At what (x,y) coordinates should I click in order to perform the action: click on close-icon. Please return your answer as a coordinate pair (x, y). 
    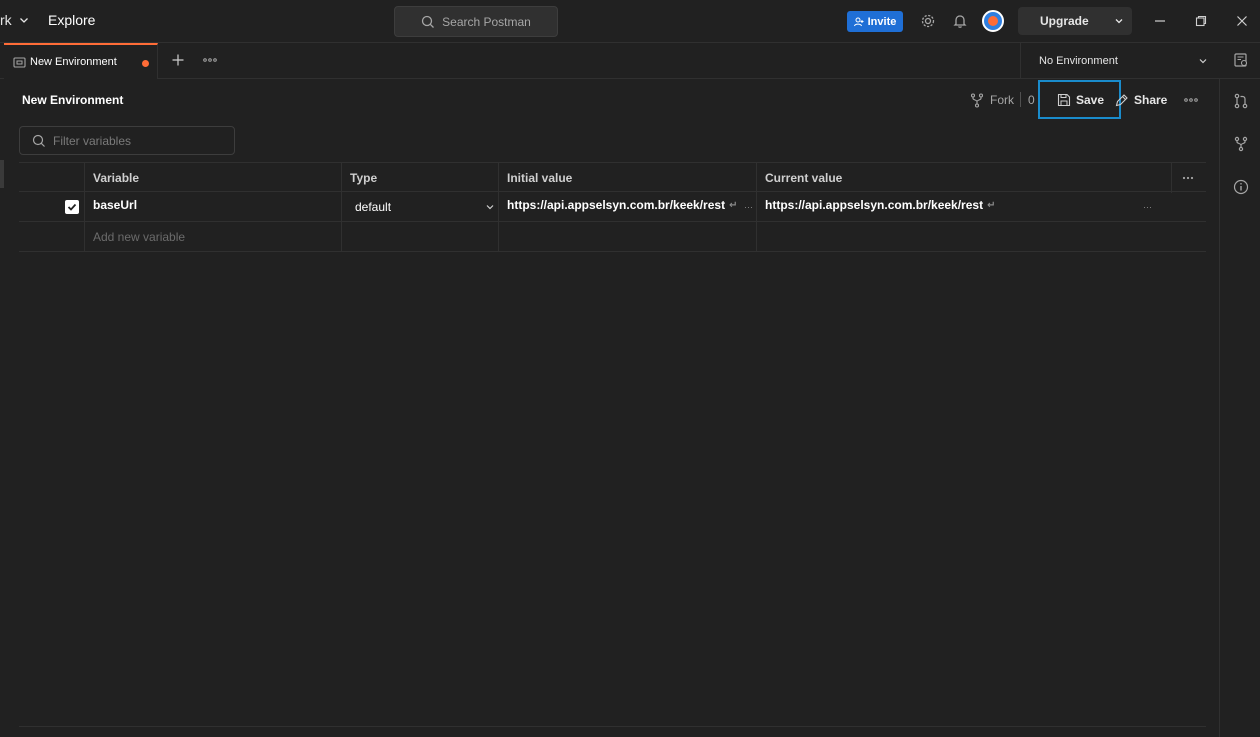
    Looking at the image, I should click on (1242, 21).